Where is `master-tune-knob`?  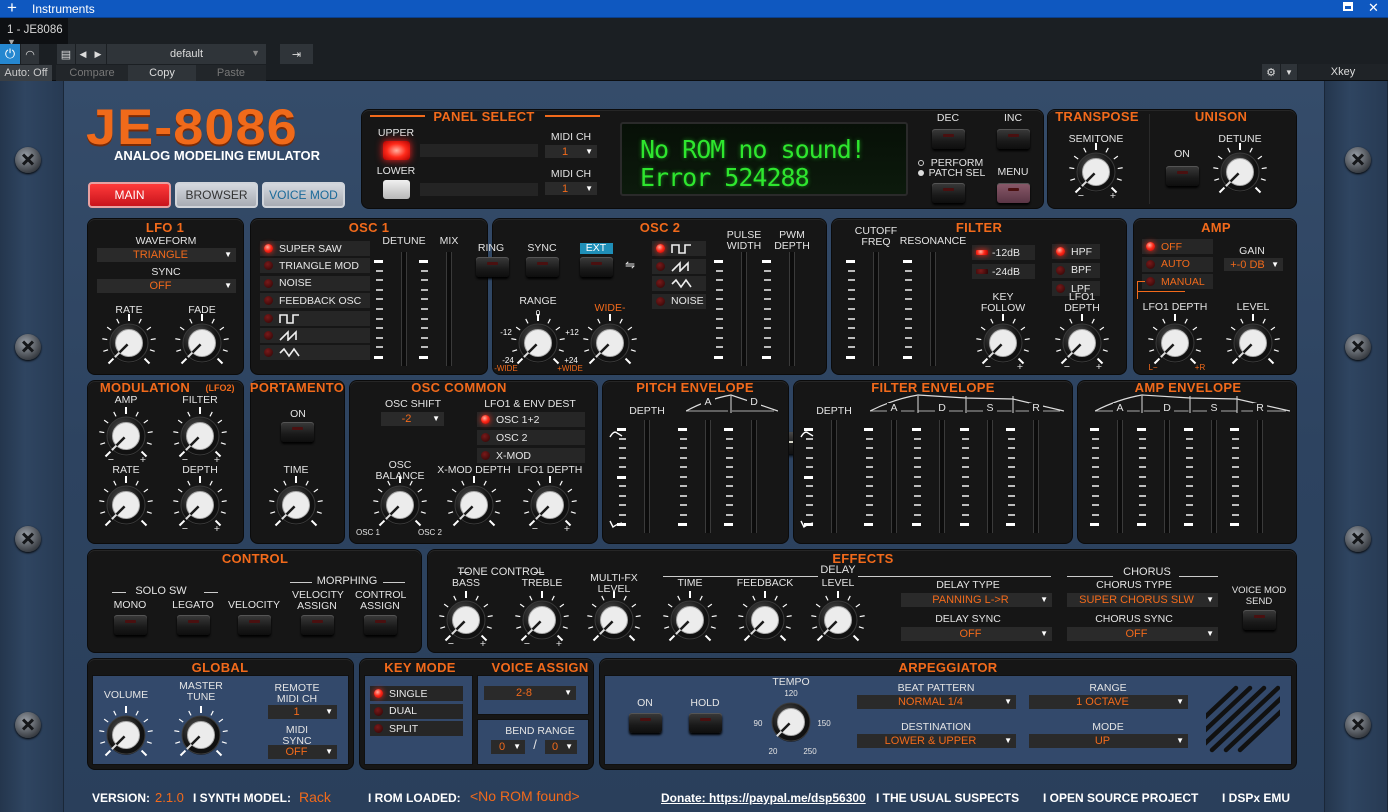
master-tune-knob is located at coordinates (201, 735).